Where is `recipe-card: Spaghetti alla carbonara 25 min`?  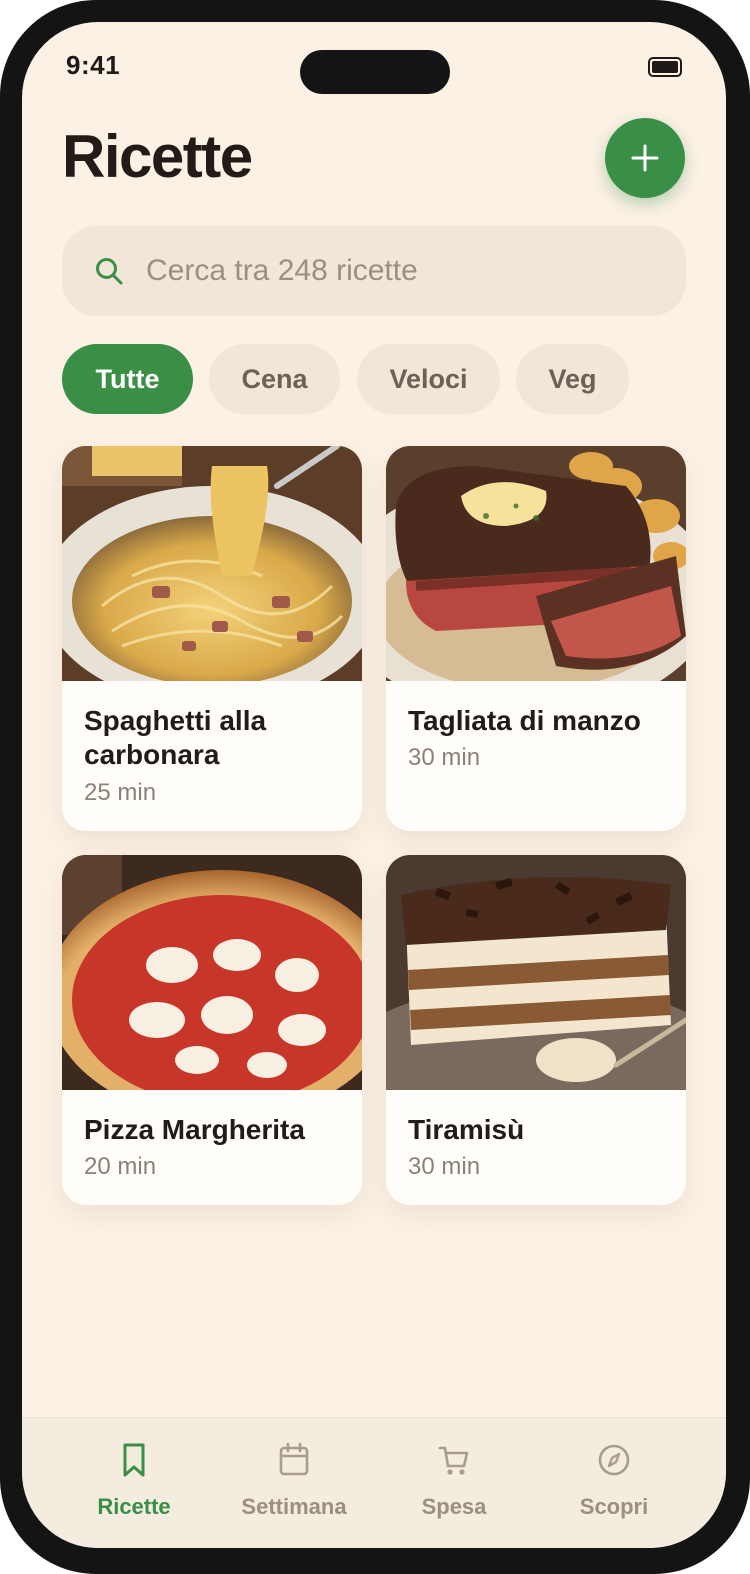
recipe-card: Spaghetti alla carbonara 25 min is located at coordinates (212, 638).